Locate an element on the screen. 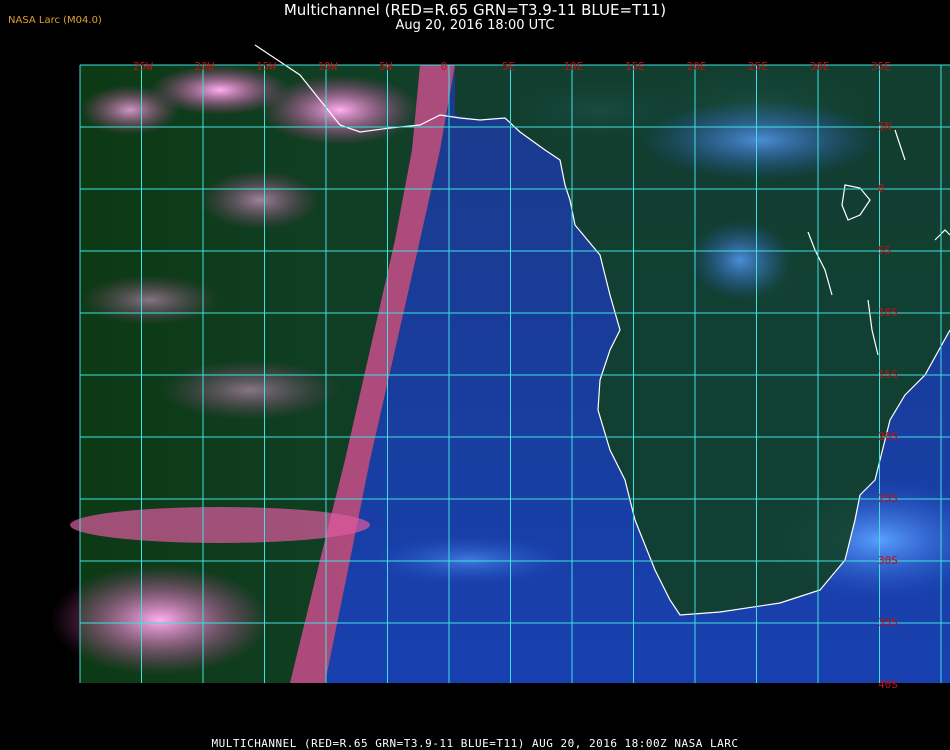 The height and width of the screenshot is (750, 950). longitude-label: 20E is located at coordinates (697, 66).